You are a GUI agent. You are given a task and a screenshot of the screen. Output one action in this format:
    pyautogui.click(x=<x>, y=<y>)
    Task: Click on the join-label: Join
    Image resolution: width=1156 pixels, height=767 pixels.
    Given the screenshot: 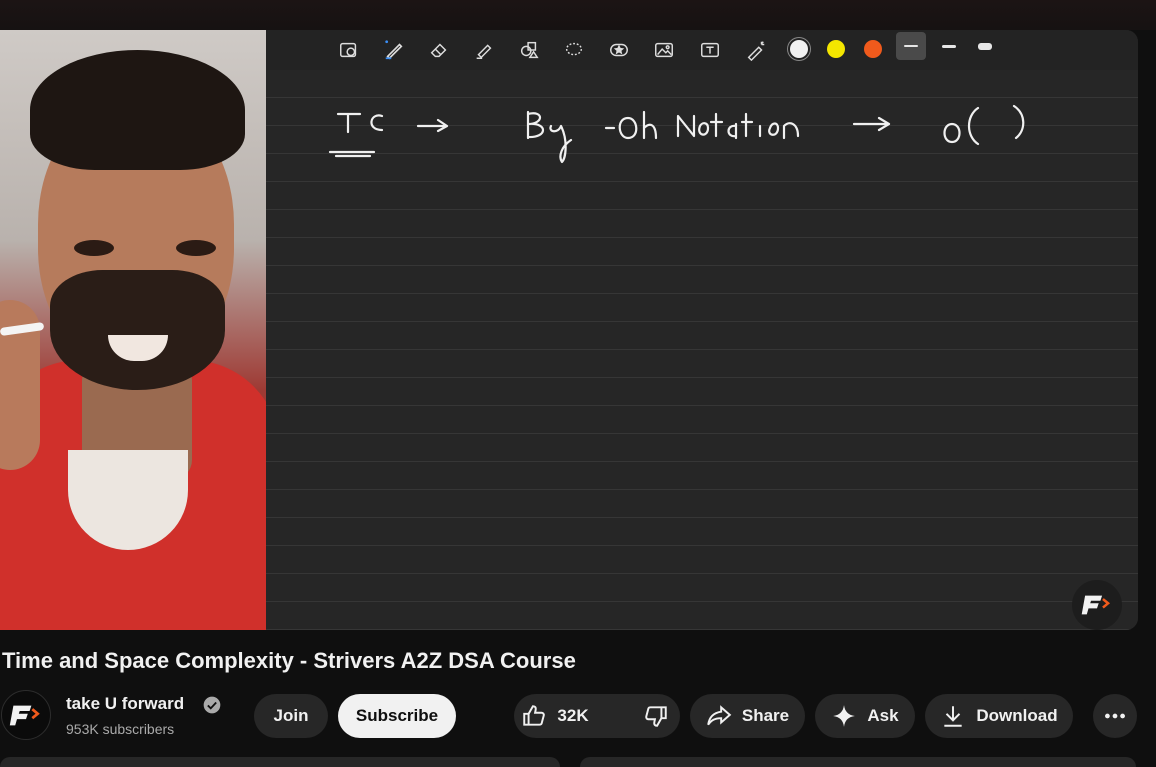 What is the action you would take?
    pyautogui.click(x=291, y=715)
    